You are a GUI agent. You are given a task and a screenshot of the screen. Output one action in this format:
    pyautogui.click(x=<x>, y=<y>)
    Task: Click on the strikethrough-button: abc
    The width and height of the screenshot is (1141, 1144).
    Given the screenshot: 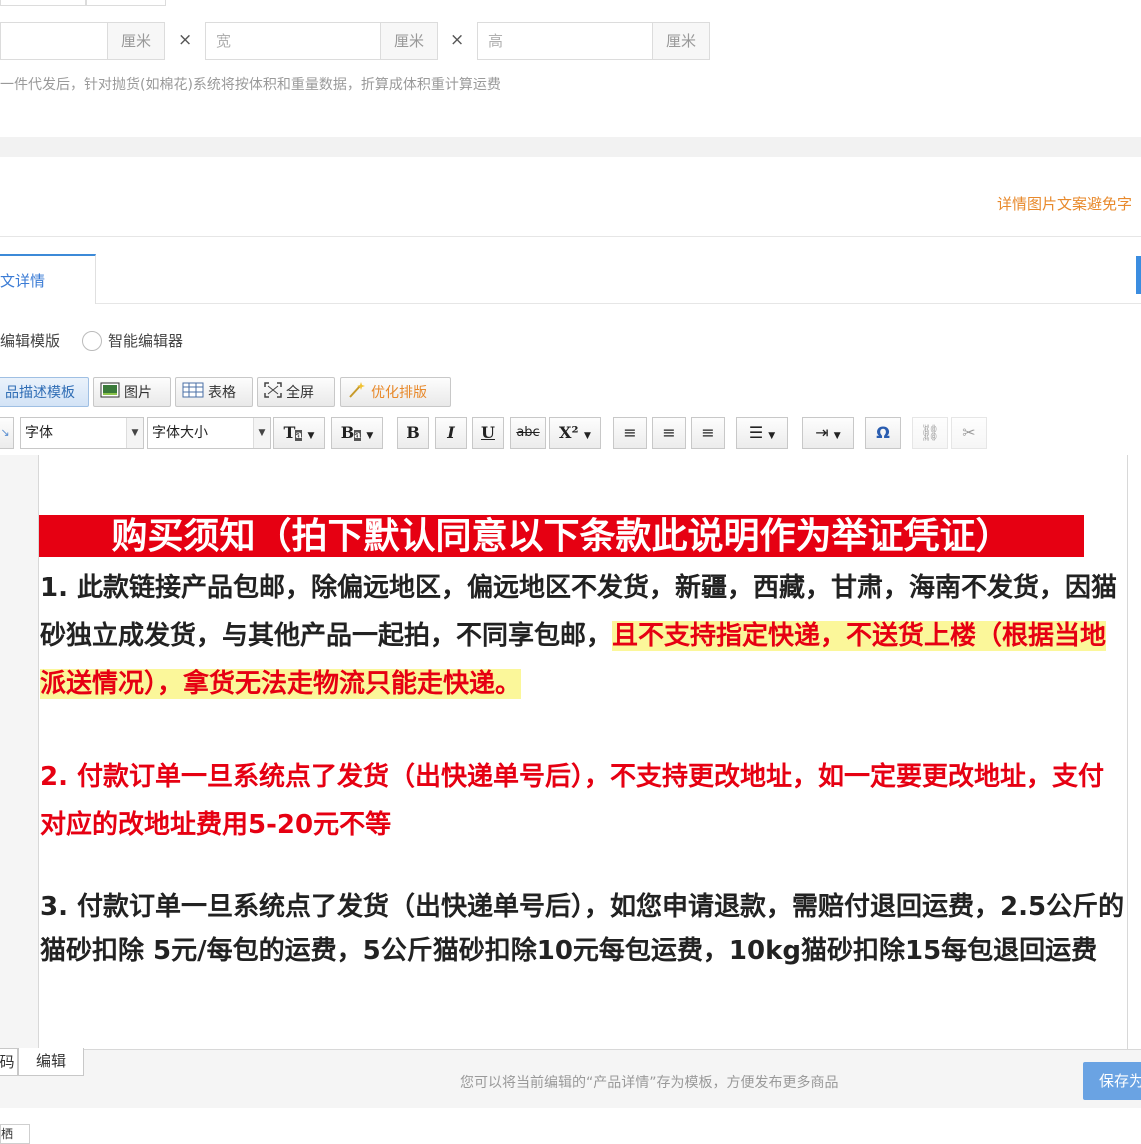 What is the action you would take?
    pyautogui.click(x=528, y=433)
    